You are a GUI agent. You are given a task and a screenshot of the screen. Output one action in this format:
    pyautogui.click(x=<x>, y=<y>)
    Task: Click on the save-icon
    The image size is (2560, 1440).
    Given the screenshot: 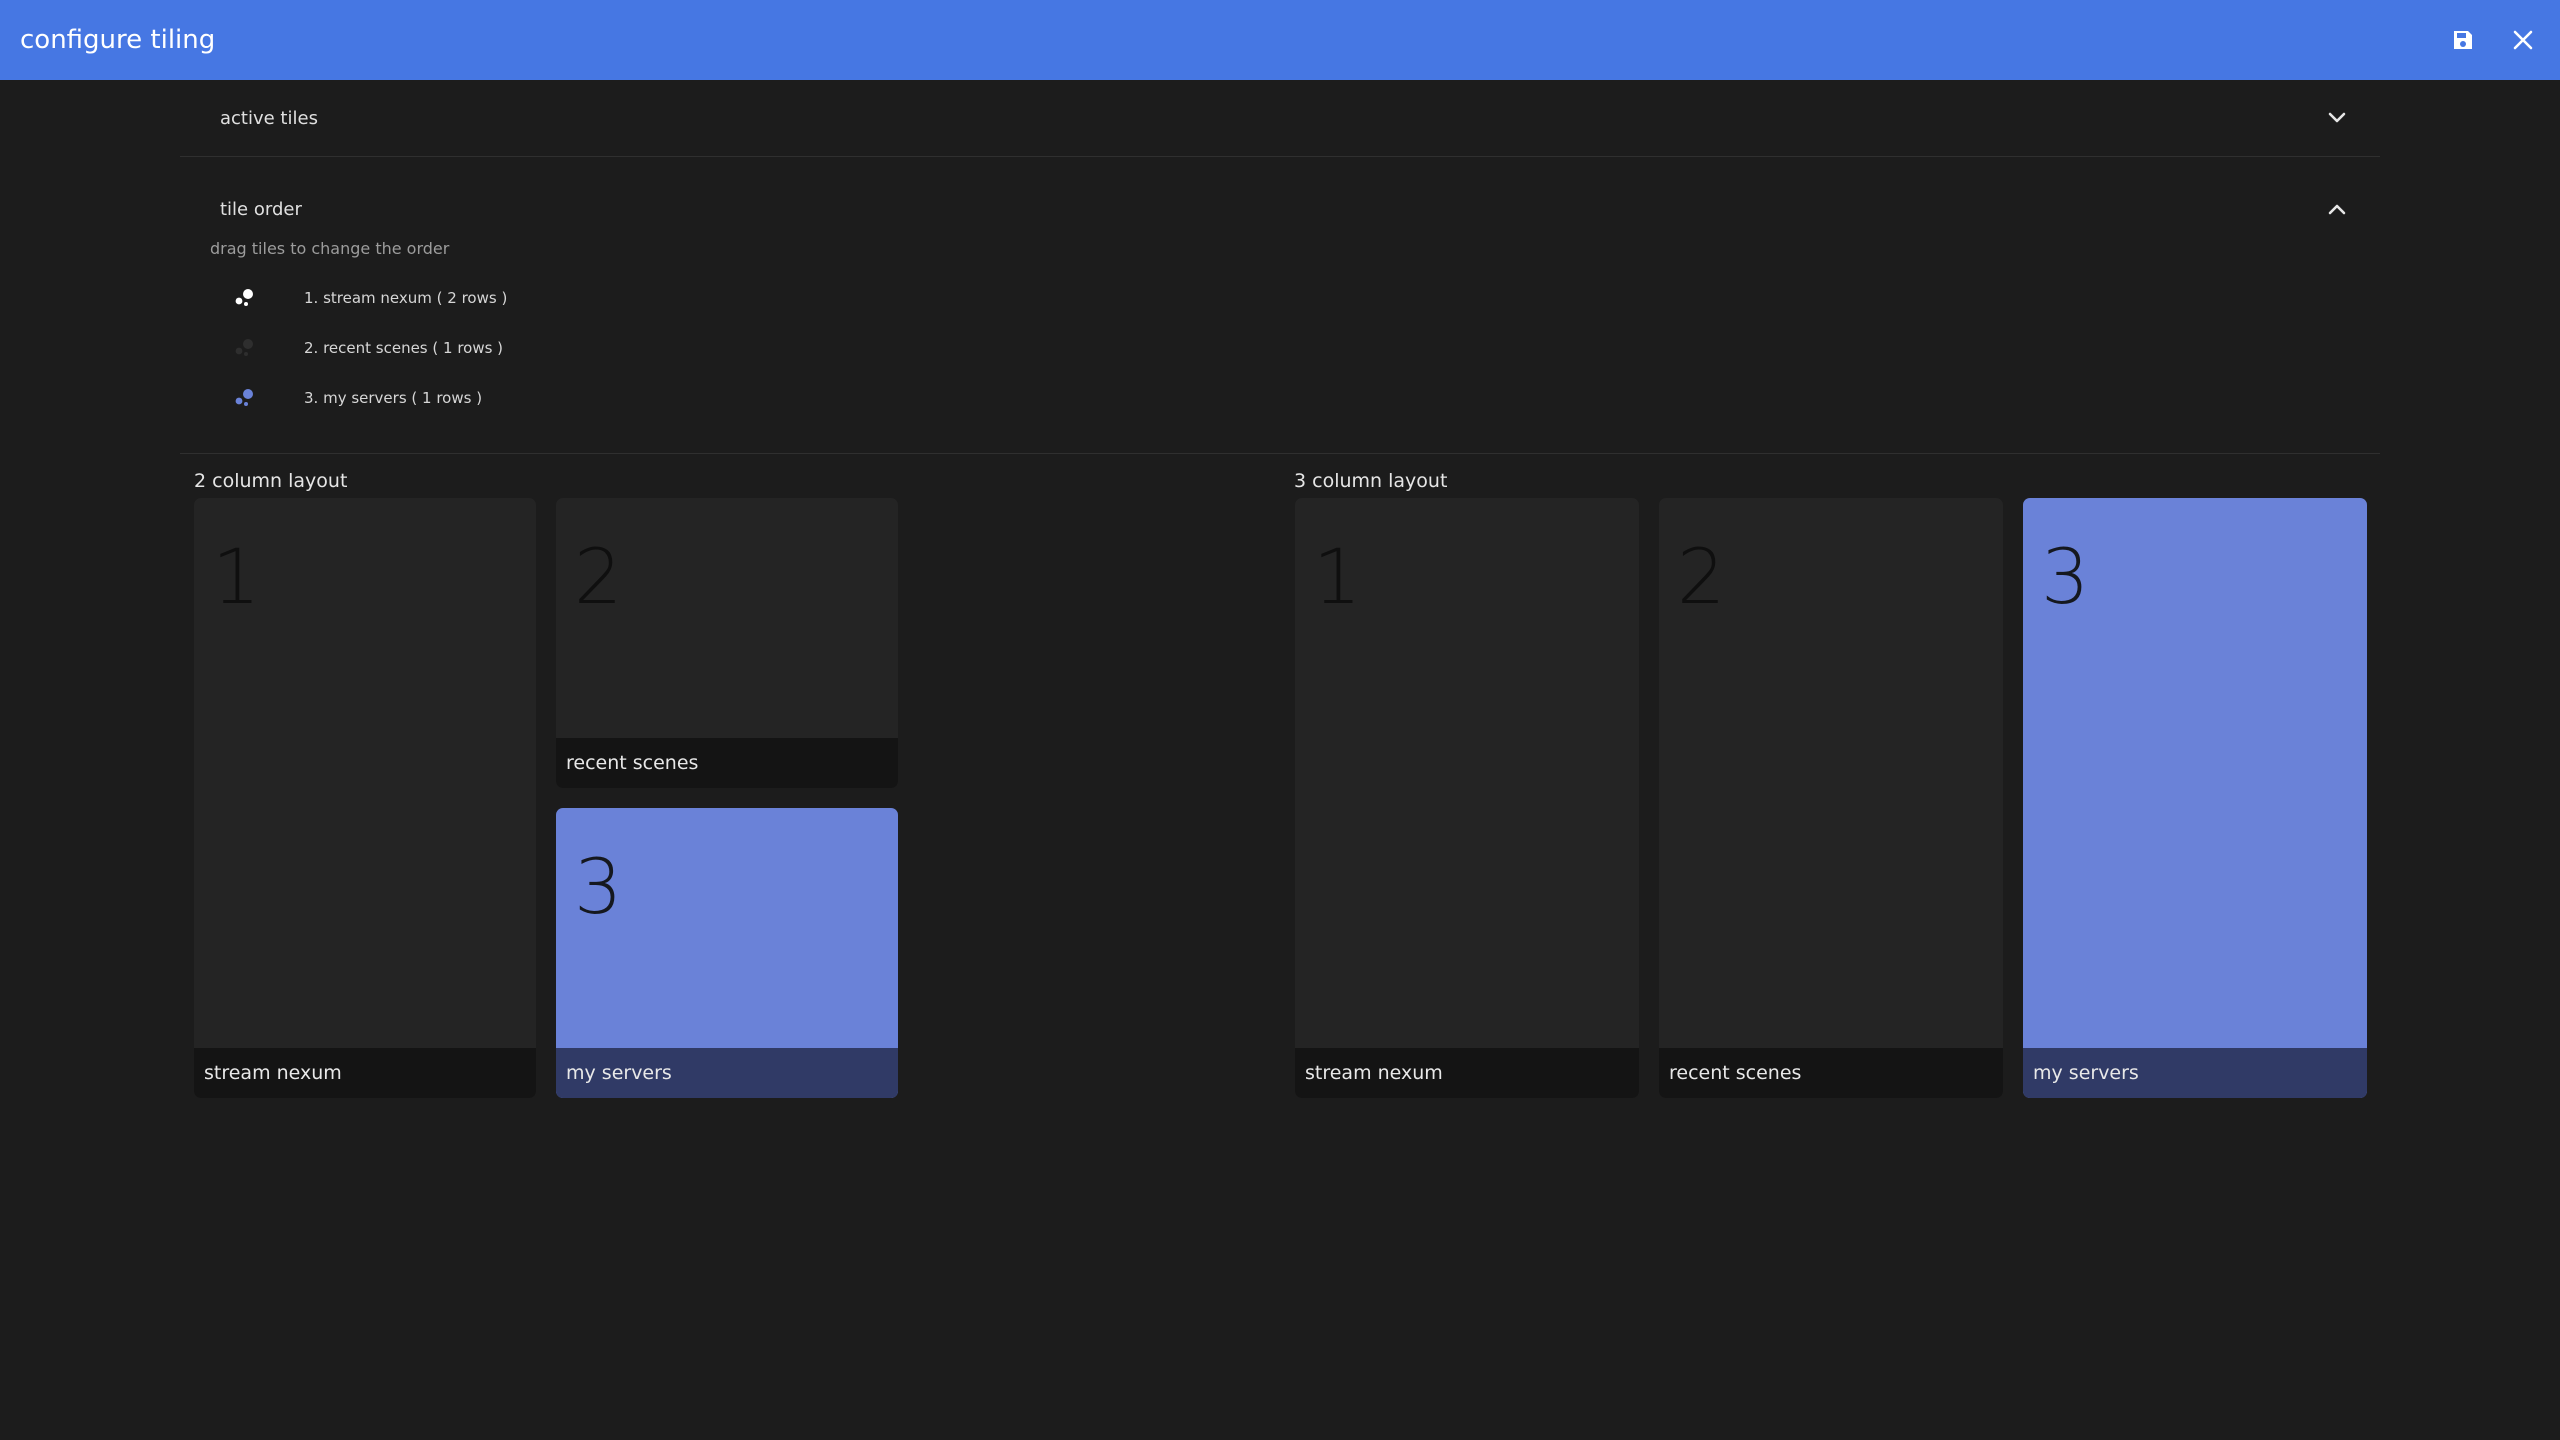 What is the action you would take?
    pyautogui.click(x=2463, y=40)
    